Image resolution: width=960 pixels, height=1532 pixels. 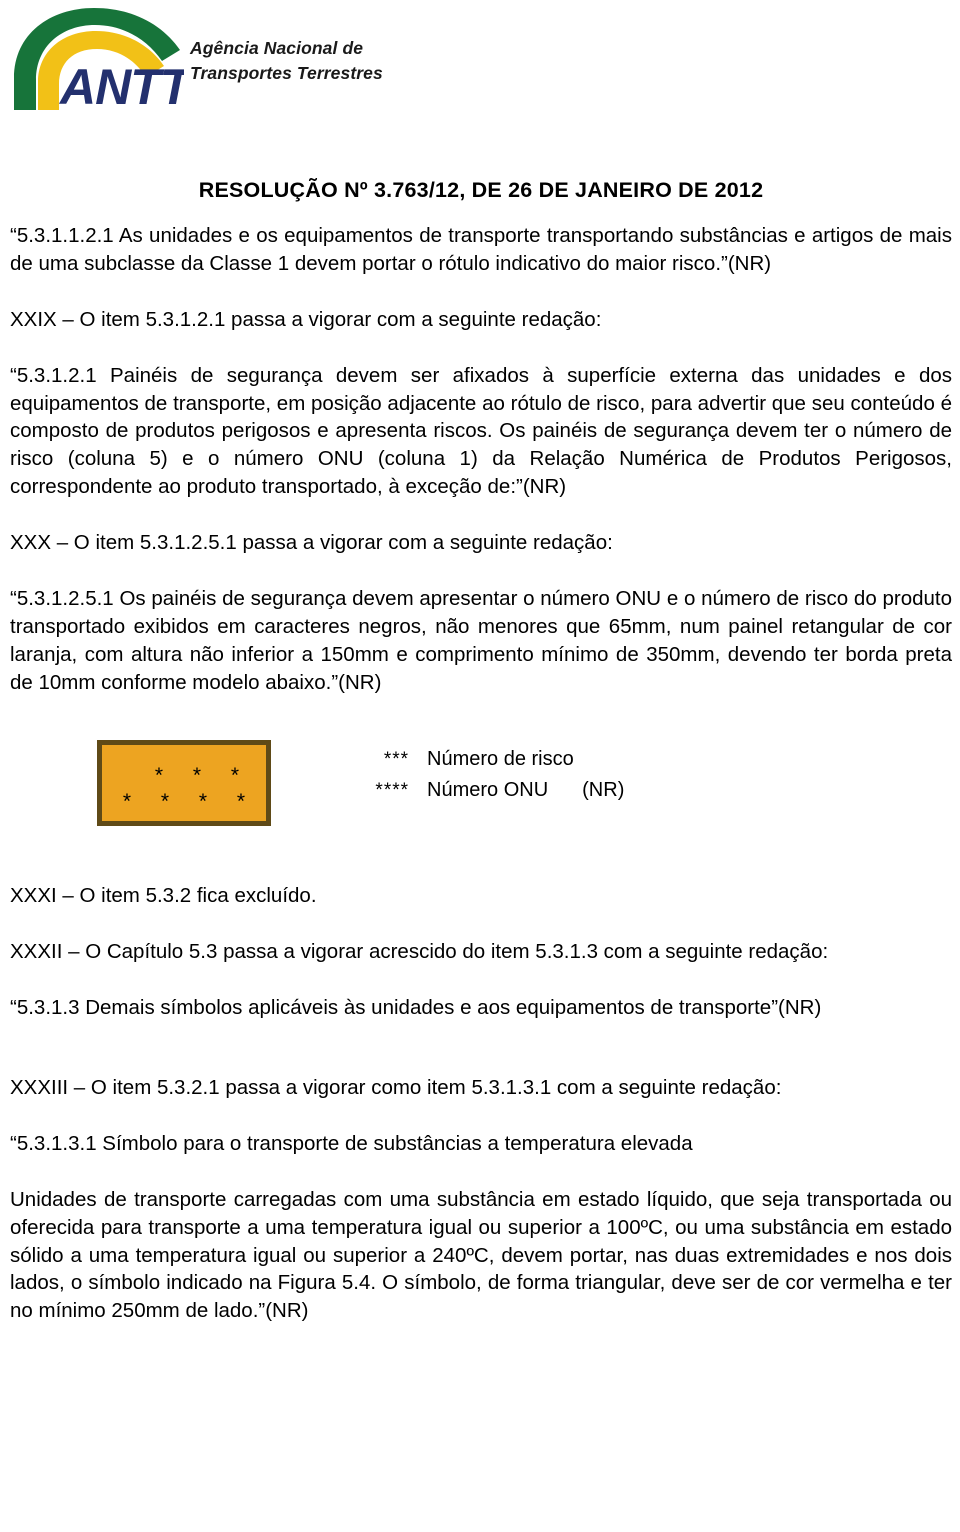 What do you see at coordinates (163, 896) in the screenshot?
I see `paragraph-item-xxxi: XXXI – O item 5.3.2 fica excluído.` at bounding box center [163, 896].